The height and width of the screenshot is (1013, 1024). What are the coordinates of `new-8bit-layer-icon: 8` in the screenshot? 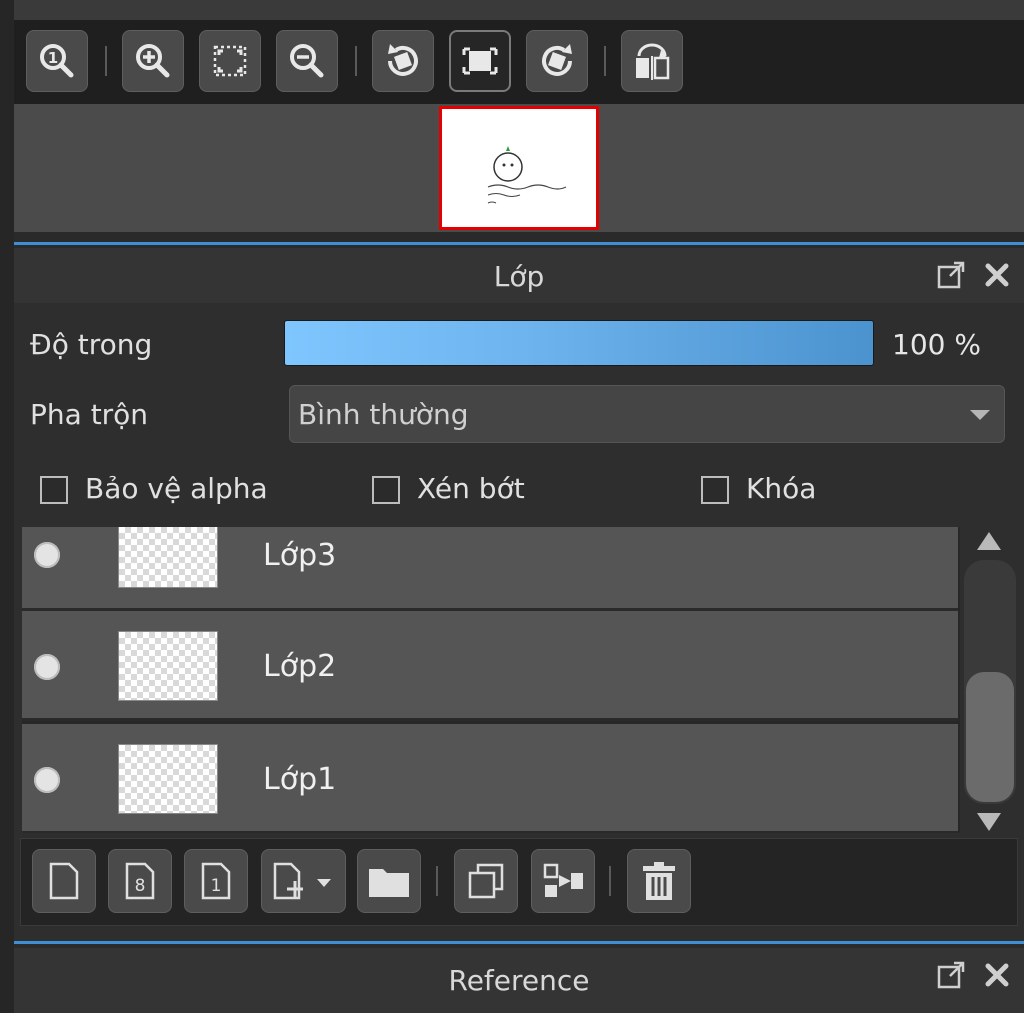 It's located at (140, 881).